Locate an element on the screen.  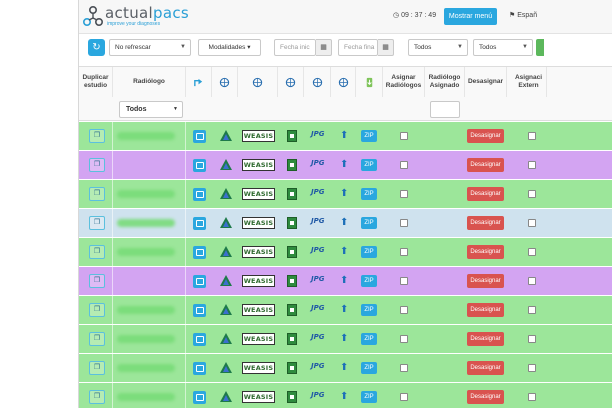
refresh-interval-select: No refrescar ▼ is located at coordinates (150, 47).